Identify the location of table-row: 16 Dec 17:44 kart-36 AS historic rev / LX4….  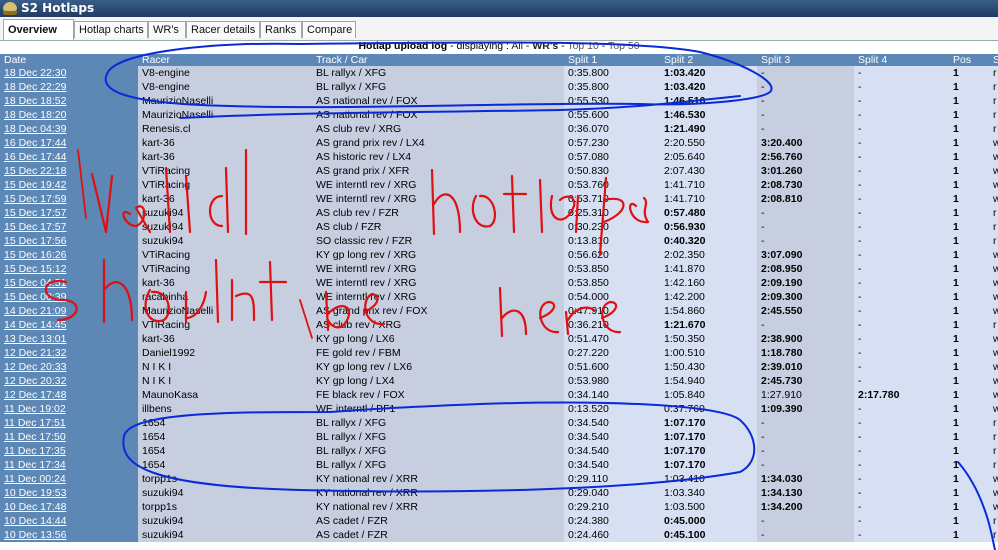
(499, 157).